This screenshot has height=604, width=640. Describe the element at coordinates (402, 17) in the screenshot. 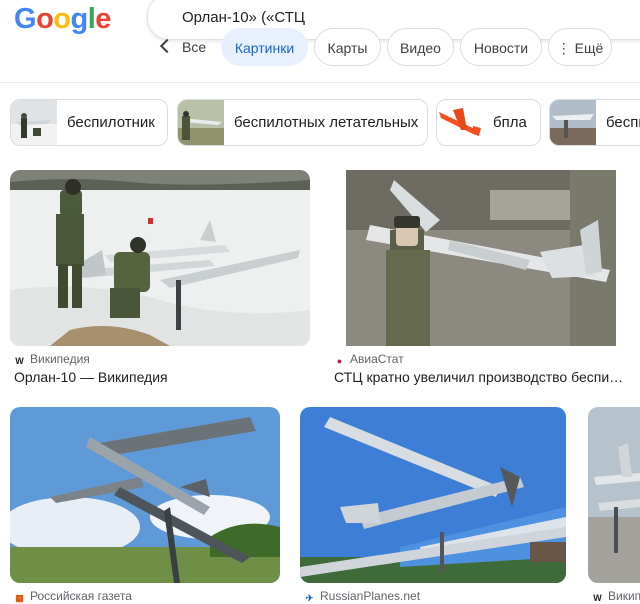

I see `search-input` at that location.